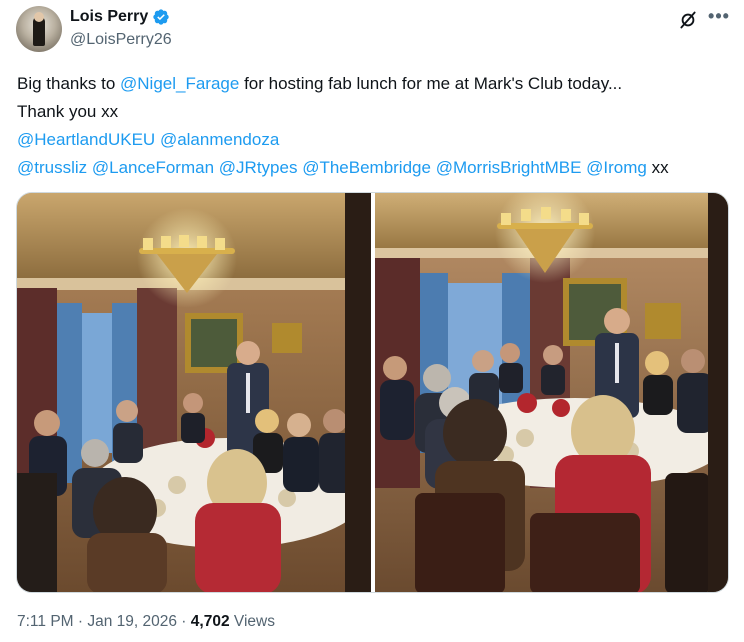  I want to click on mention-link: @HeartlandUKEU, so click(86, 139).